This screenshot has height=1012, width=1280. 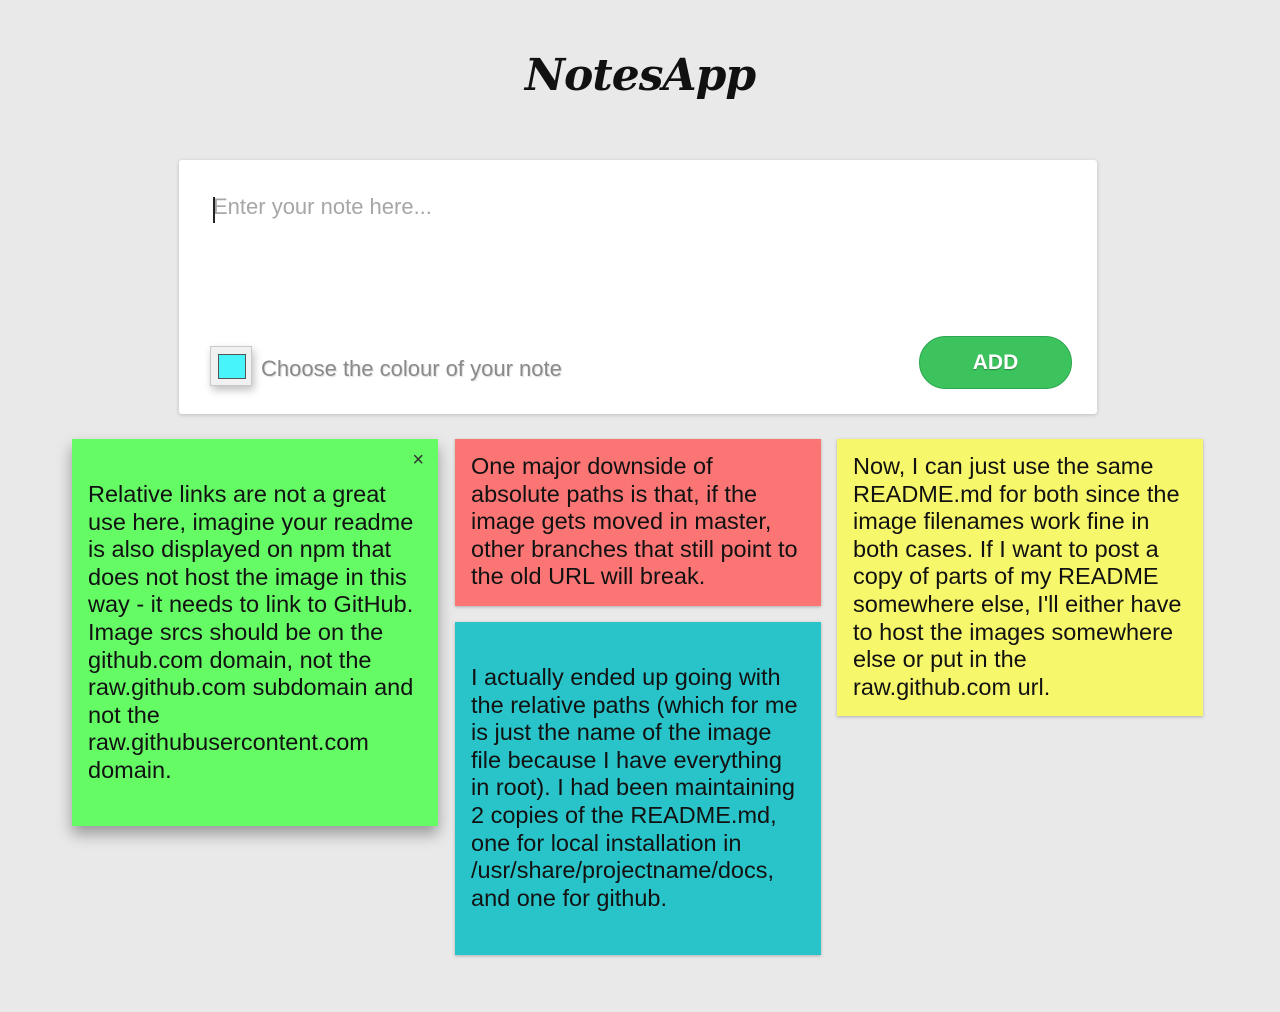 I want to click on text-caret, so click(x=214, y=210).